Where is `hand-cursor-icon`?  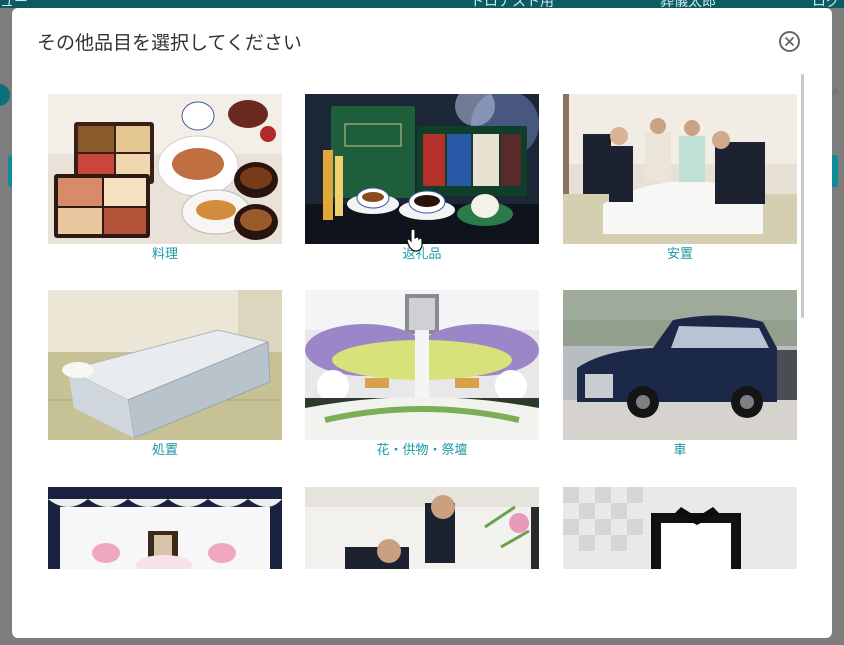
hand-cursor-icon is located at coordinates (414, 240).